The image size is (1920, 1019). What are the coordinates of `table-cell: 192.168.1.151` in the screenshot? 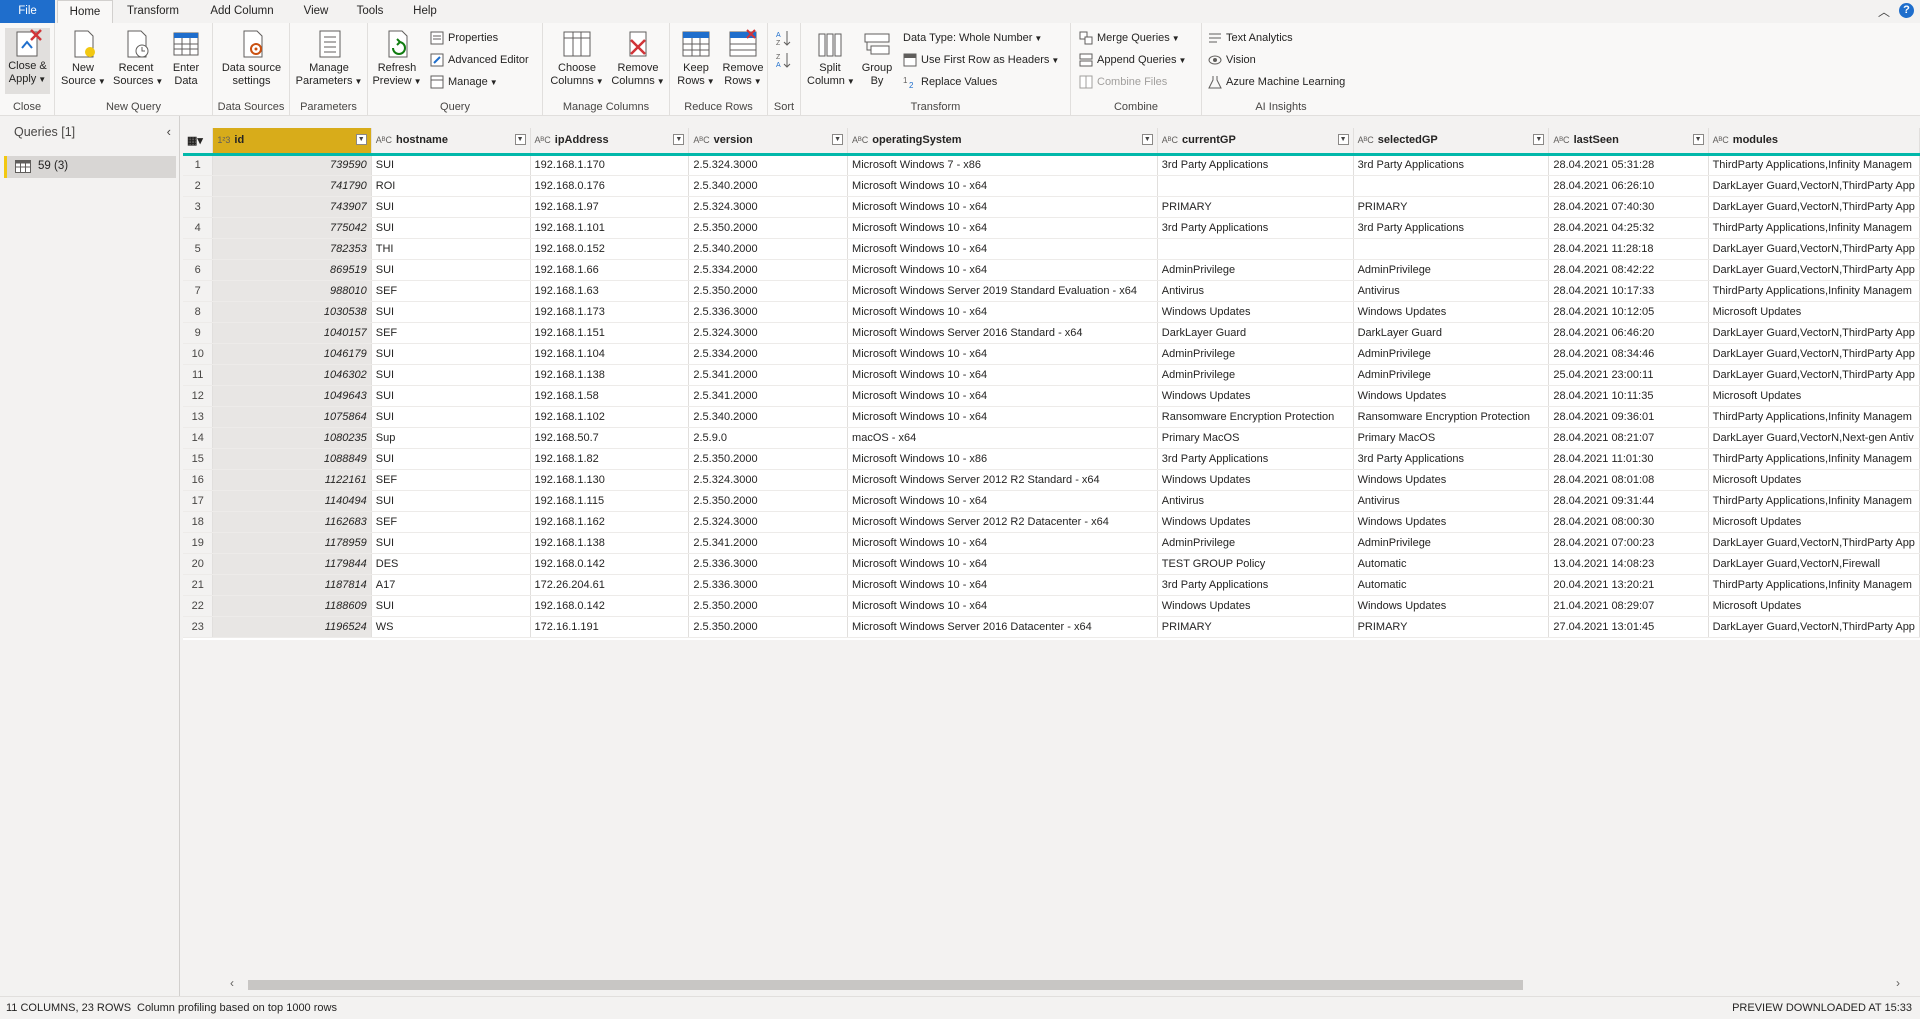 It's located at (610, 333).